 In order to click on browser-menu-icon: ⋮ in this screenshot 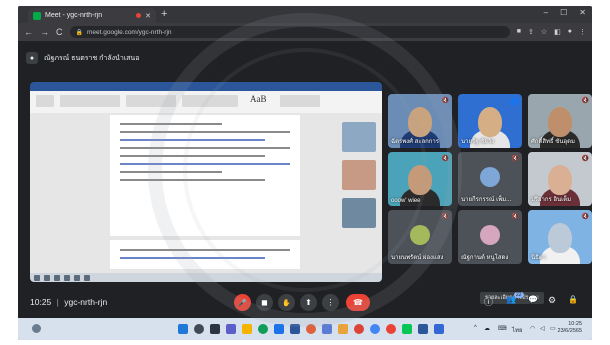, I will do `click(582, 32)`.